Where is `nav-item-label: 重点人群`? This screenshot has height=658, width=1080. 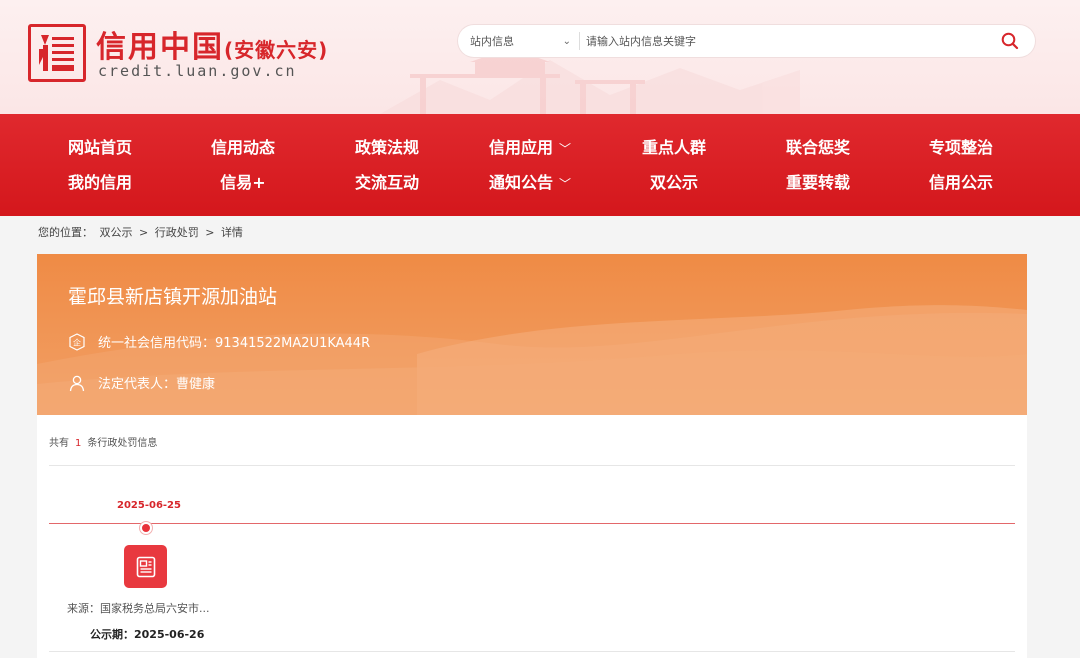
nav-item-label: 重点人群 is located at coordinates (673, 147).